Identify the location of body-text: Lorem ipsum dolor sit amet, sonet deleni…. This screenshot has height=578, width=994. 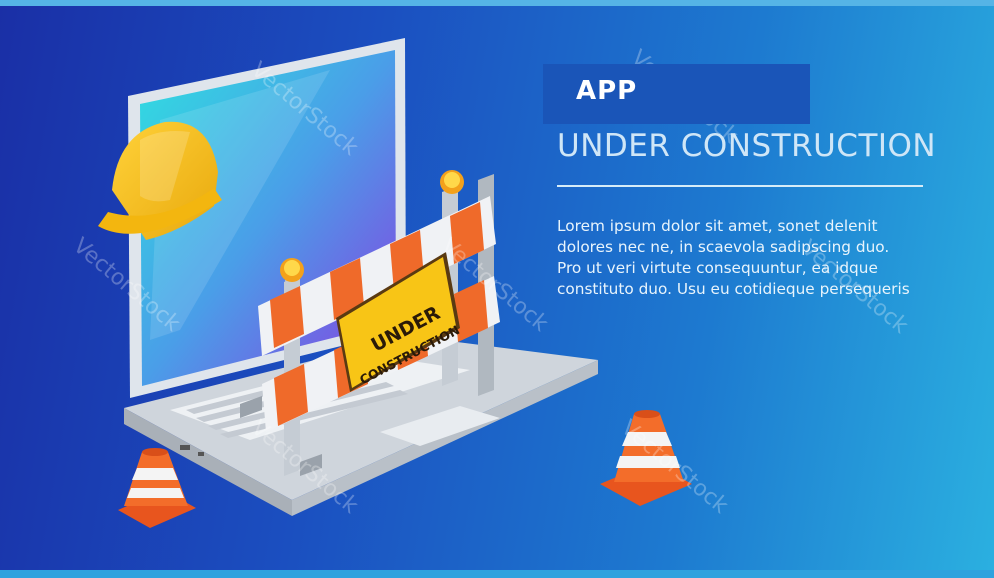
(747, 258).